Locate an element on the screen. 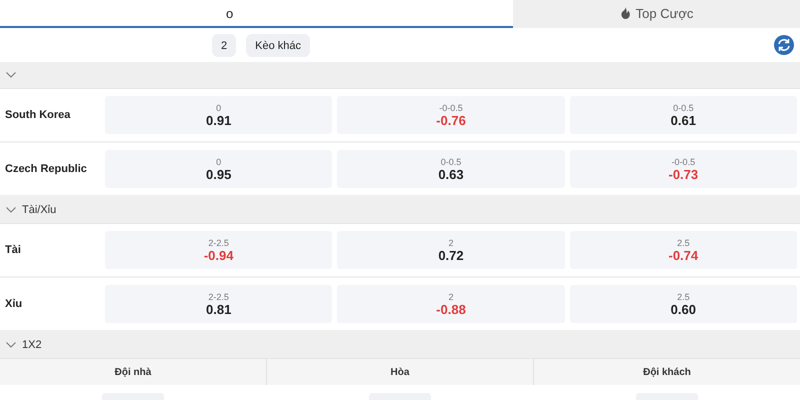 Image resolution: width=800 pixels, height=400 pixels. odds-button: 2 0.72 is located at coordinates (451, 250).